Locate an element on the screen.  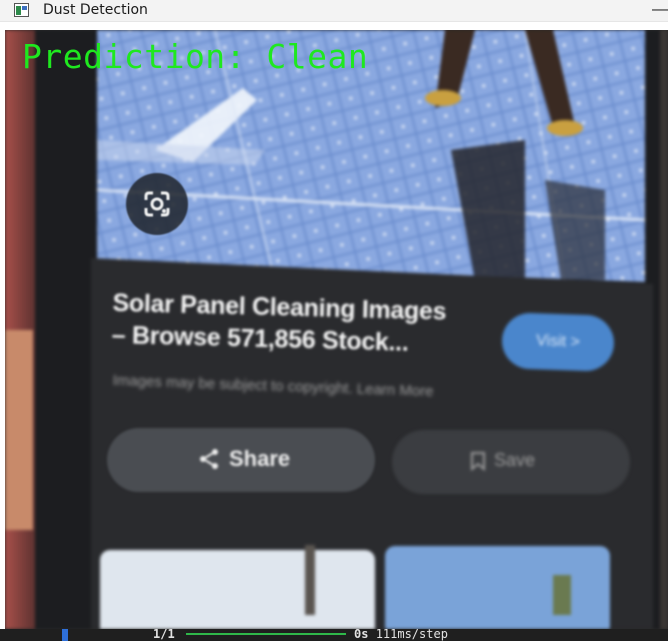
elapsed-time: 0s is located at coordinates (361, 634).